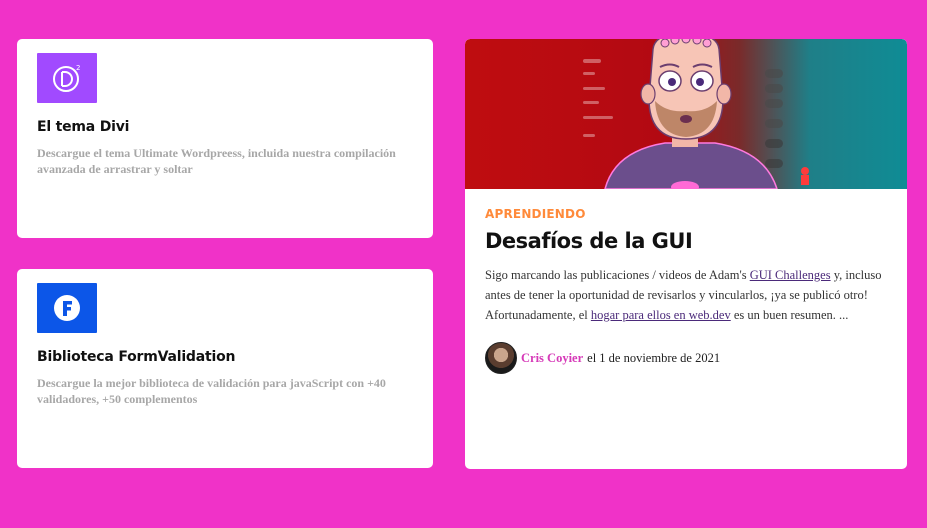 This screenshot has width=927, height=528. What do you see at coordinates (686, 214) in the screenshot?
I see `article-category: APRENDIENDO` at bounding box center [686, 214].